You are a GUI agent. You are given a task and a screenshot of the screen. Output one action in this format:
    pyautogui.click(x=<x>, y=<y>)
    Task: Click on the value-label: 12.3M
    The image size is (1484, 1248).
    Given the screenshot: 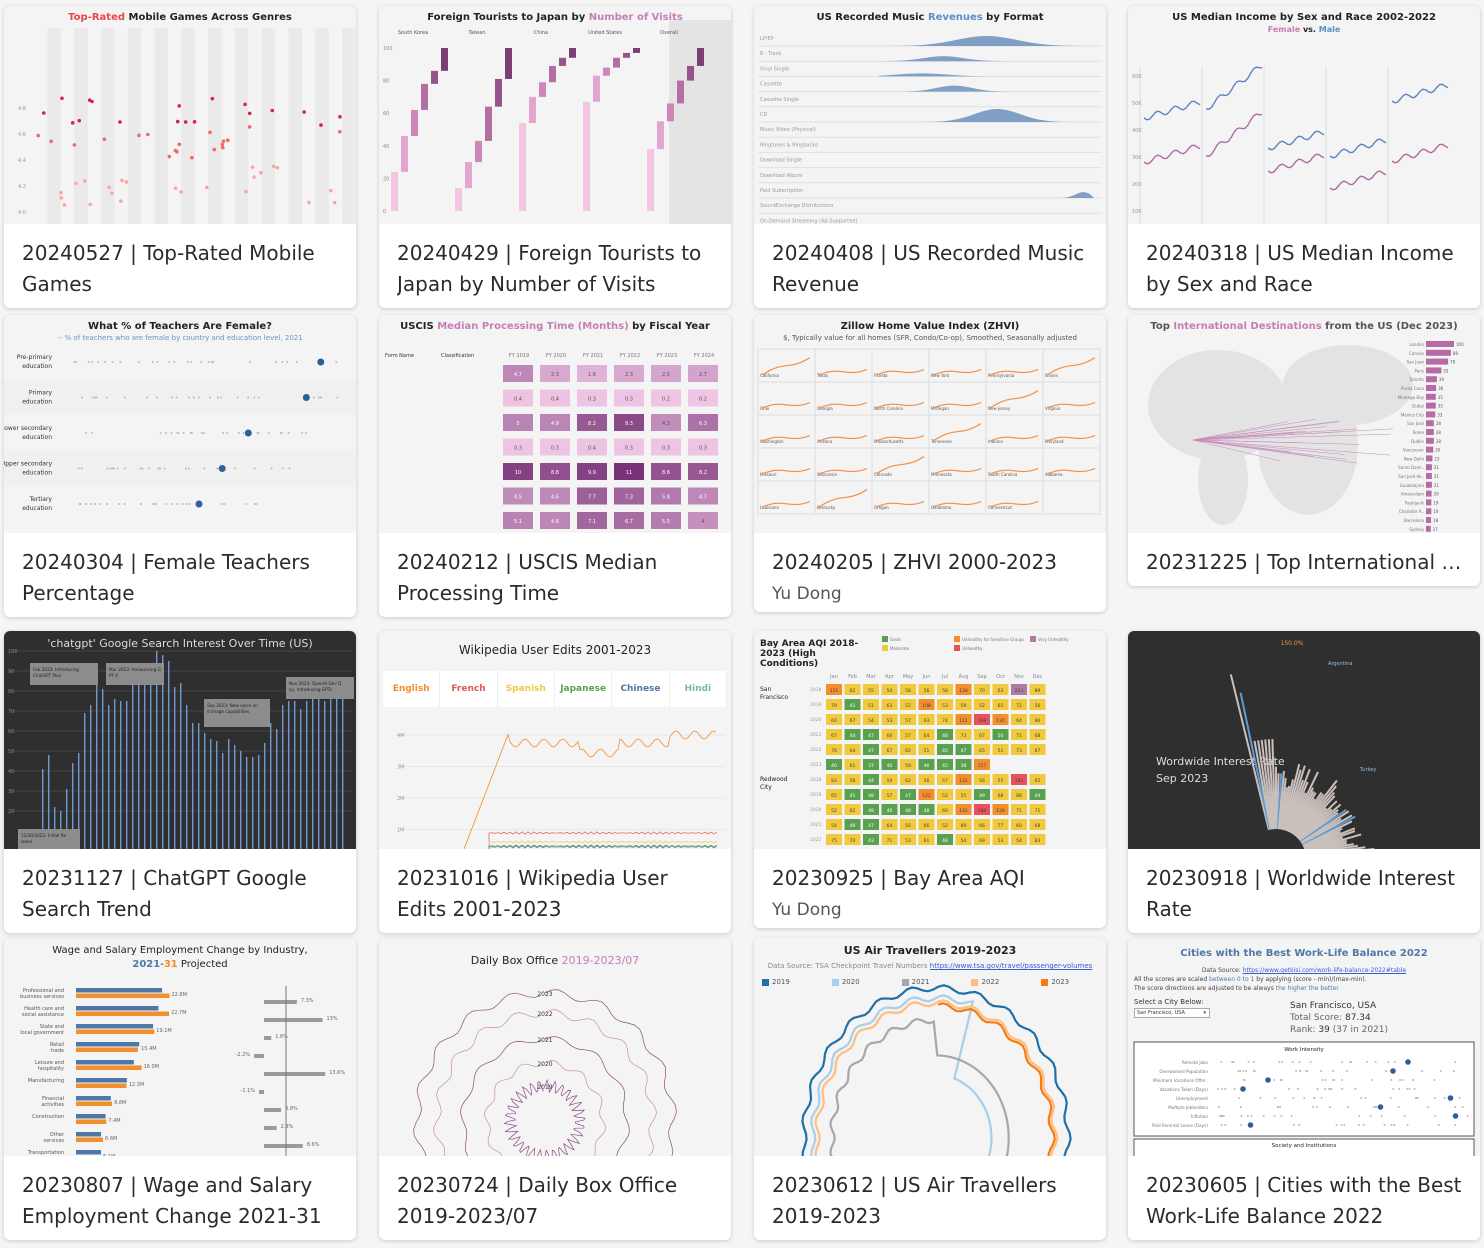 What is the action you would take?
    pyautogui.click(x=136, y=1085)
    